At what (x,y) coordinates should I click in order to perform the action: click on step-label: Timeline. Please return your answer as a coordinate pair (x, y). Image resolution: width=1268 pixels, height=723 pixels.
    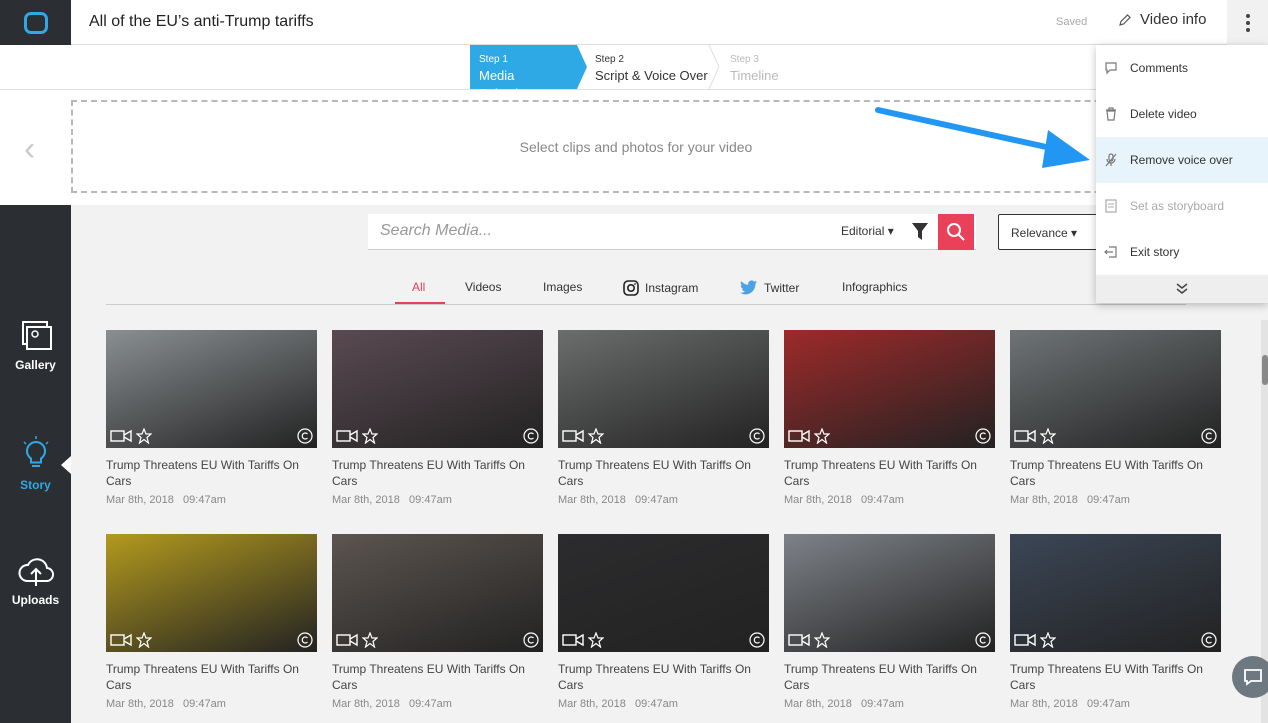
    Looking at the image, I should click on (754, 75).